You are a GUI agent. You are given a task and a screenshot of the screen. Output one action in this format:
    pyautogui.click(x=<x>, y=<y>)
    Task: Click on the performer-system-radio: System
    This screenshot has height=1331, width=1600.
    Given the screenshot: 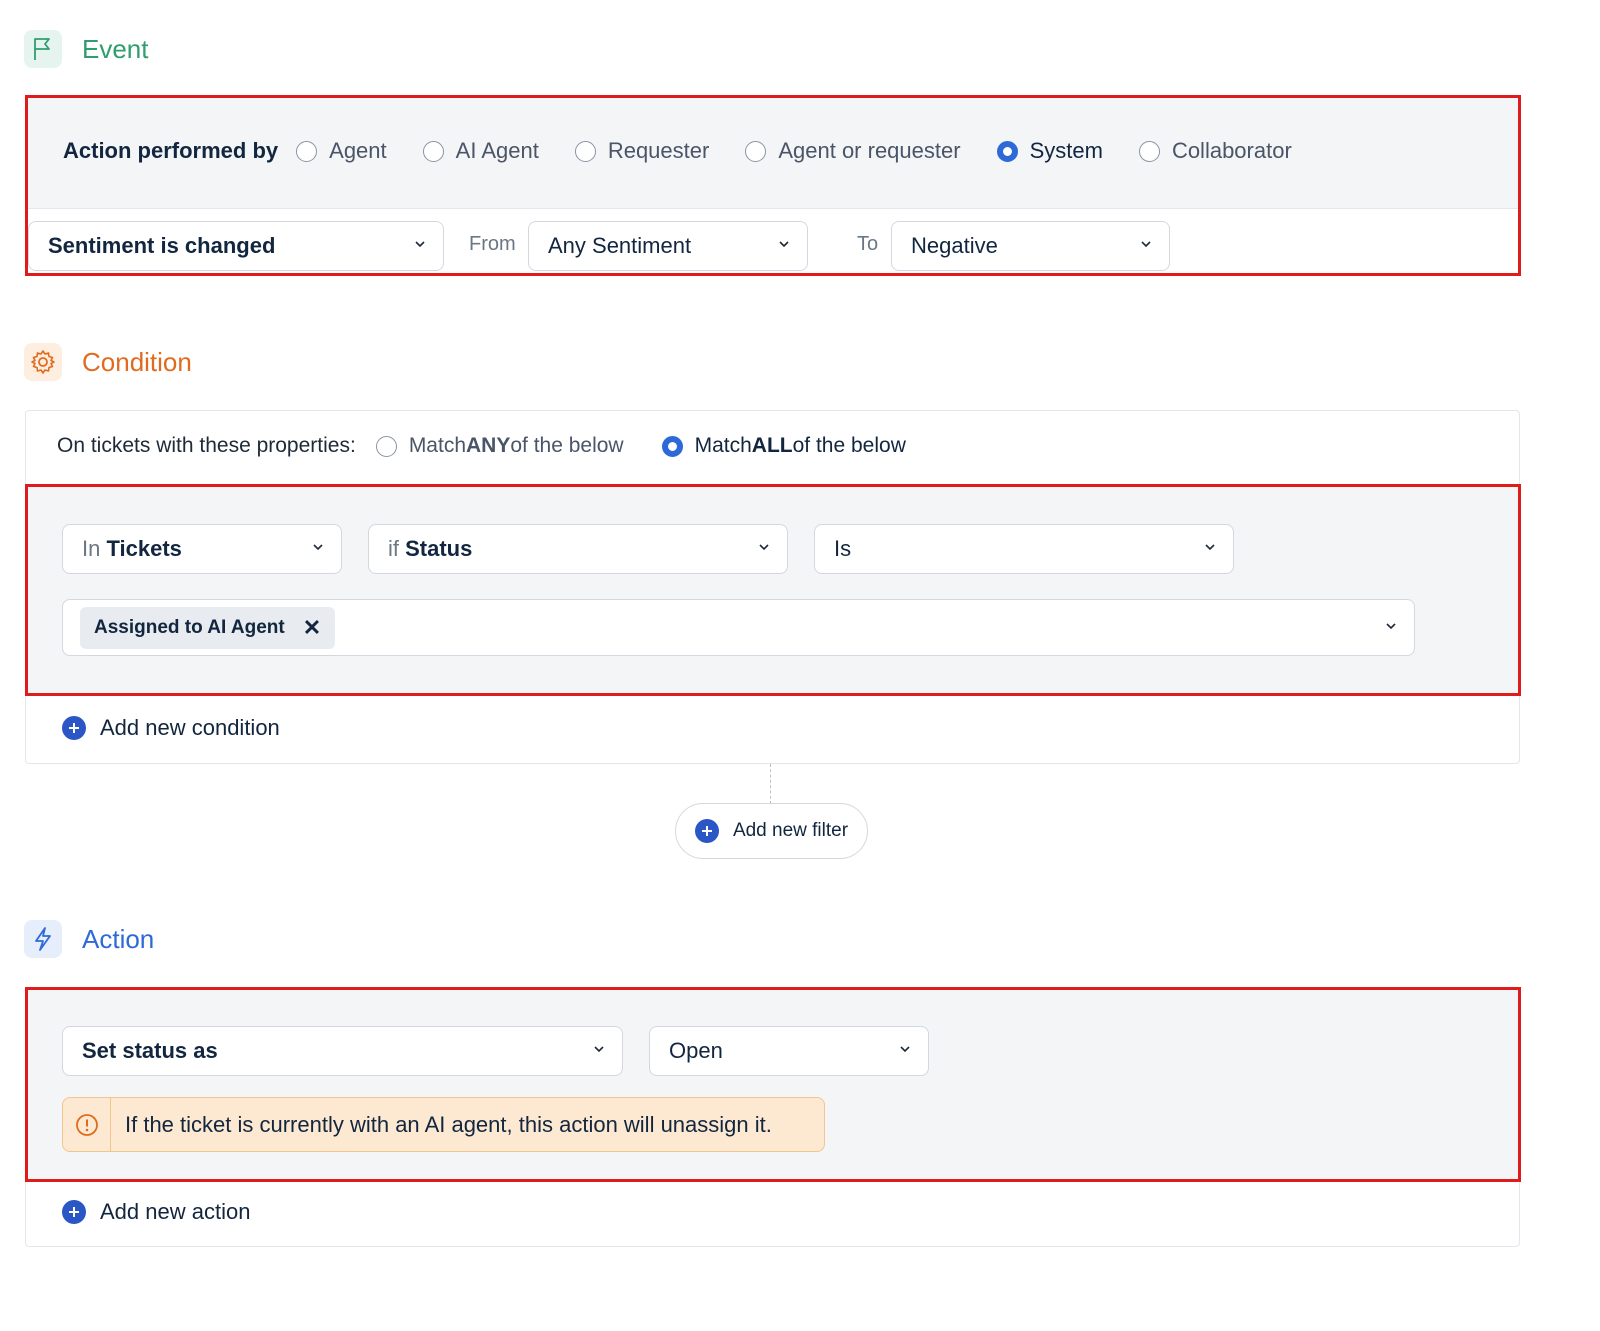 What is the action you would take?
    pyautogui.click(x=1049, y=151)
    